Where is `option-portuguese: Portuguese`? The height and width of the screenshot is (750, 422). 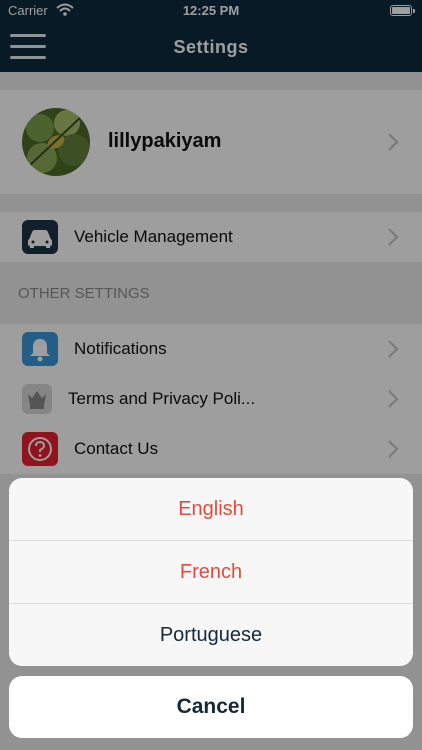 option-portuguese: Portuguese is located at coordinates (211, 635).